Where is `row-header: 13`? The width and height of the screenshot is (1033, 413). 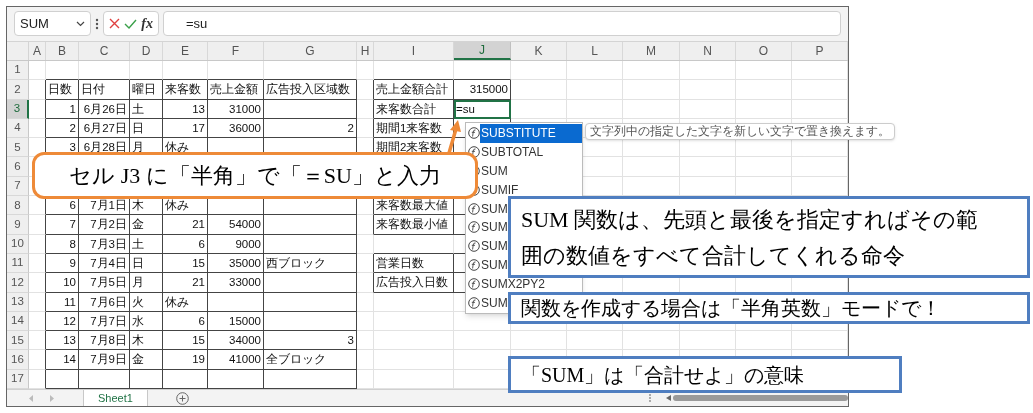 row-header: 13 is located at coordinates (18, 302).